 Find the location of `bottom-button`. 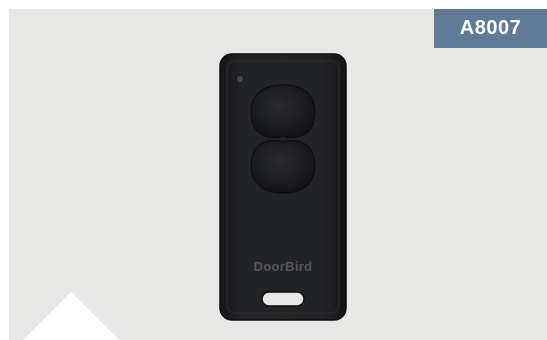

bottom-button is located at coordinates (283, 166).